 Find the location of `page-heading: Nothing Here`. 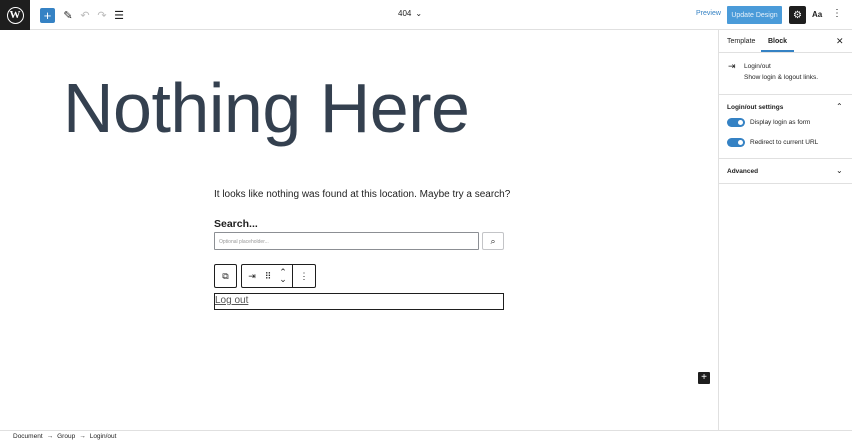

page-heading: Nothing Here is located at coordinates (266, 108).